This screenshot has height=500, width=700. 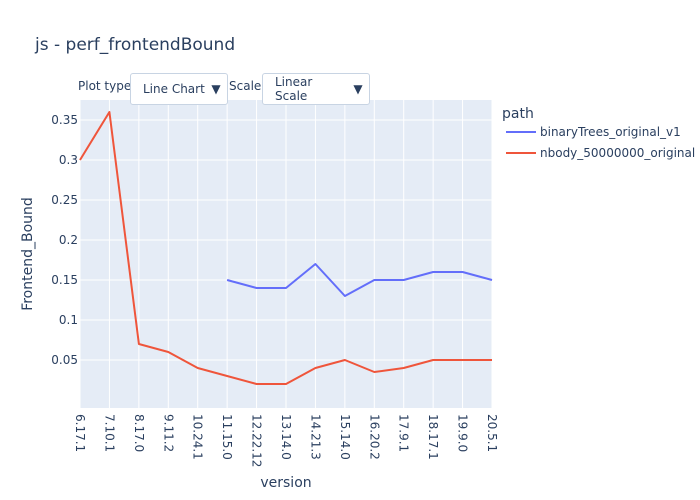 What do you see at coordinates (68, 320) in the screenshot?
I see `y-tick-label: 0.1` at bounding box center [68, 320].